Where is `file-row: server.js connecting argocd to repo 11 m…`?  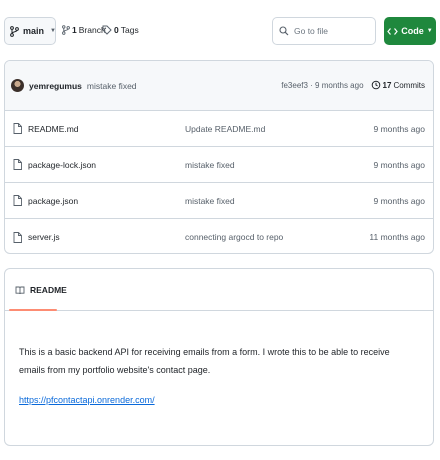 file-row: server.js connecting argocd to repo 11 m… is located at coordinates (219, 236).